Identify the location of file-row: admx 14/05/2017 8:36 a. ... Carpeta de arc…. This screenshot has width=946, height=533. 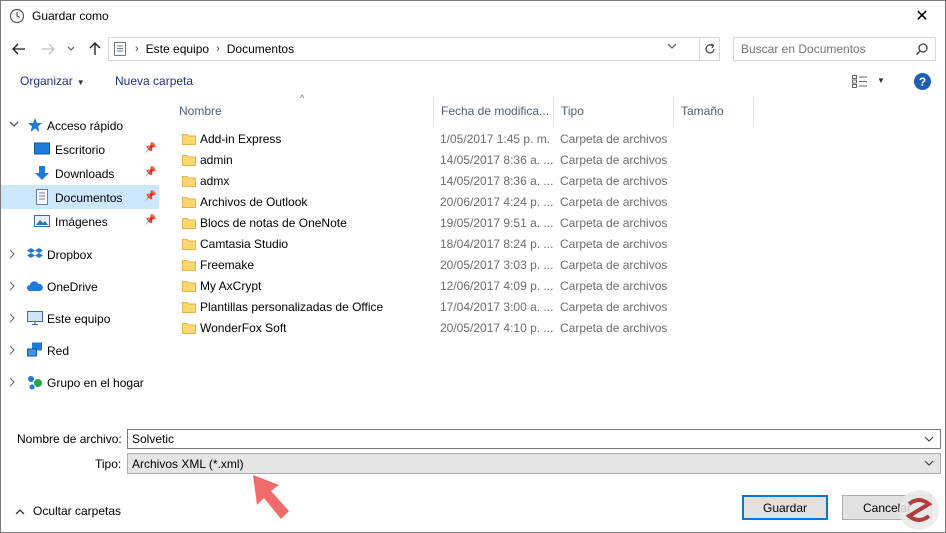
(479, 181).